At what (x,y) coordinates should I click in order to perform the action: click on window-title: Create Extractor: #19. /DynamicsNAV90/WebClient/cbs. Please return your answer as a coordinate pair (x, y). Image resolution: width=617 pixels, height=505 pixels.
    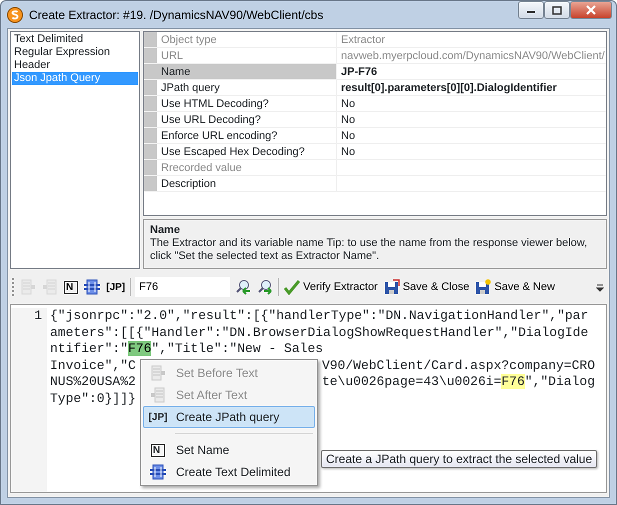
    Looking at the image, I should click on (176, 15).